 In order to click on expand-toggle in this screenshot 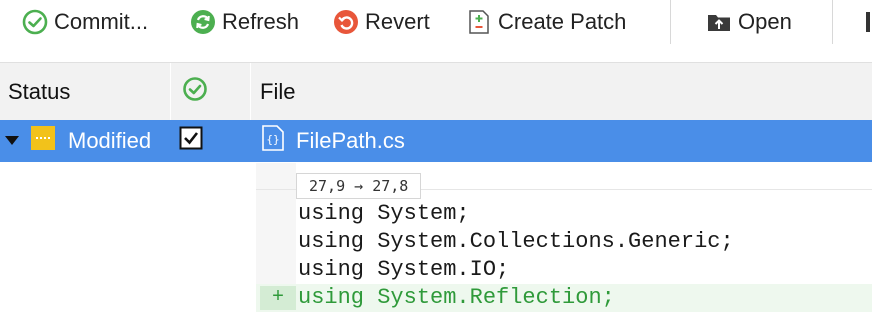, I will do `click(12, 141)`.